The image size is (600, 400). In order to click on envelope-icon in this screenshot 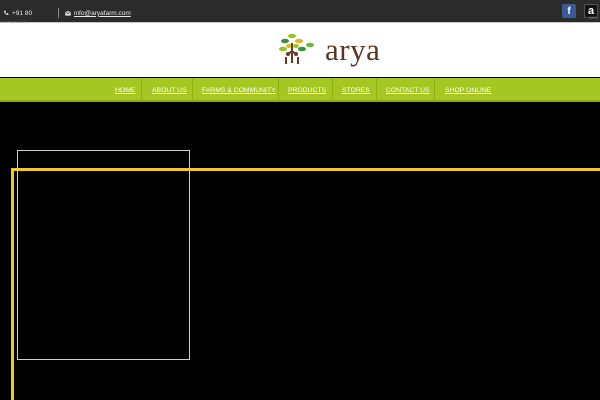, I will do `click(68, 13)`.